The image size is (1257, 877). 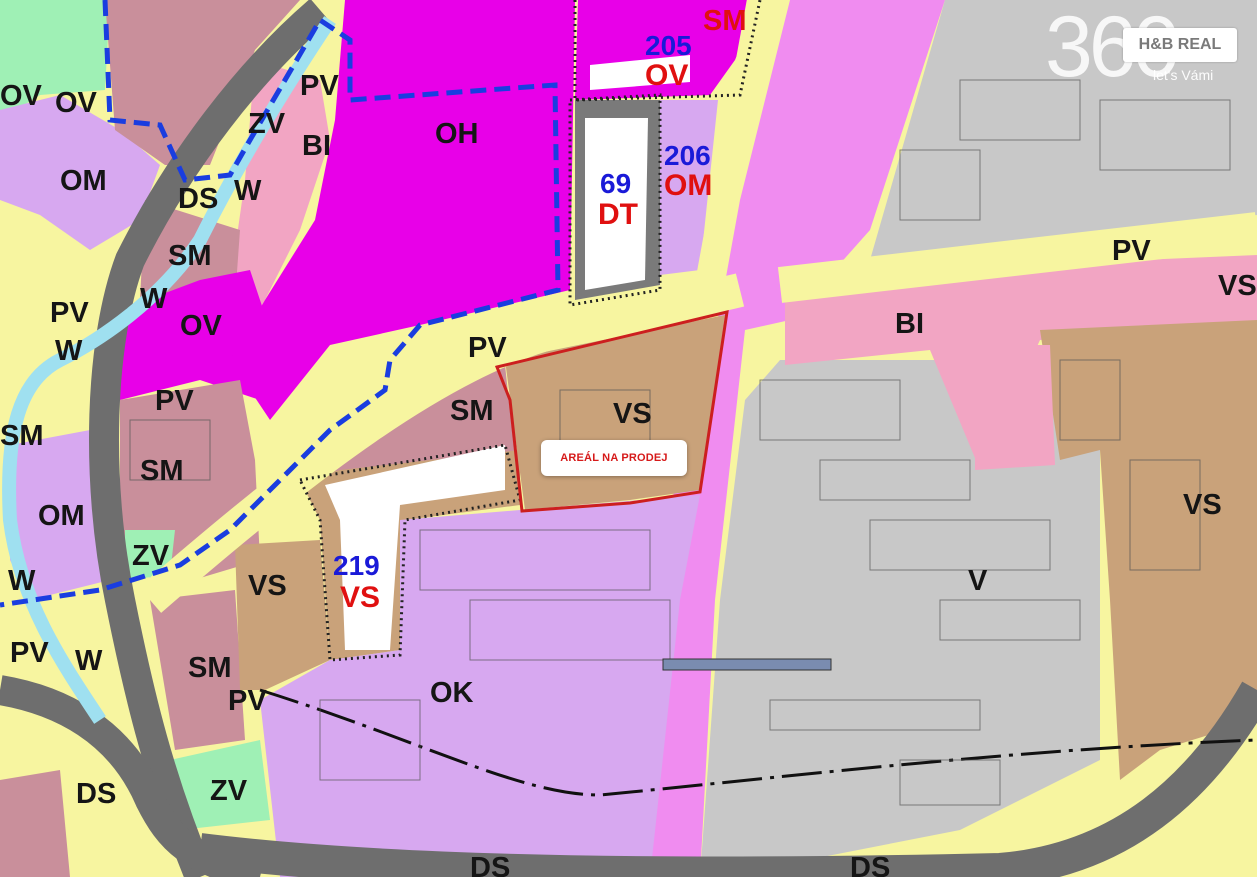 I want to click on sale-area-callout: AREÁL NA PRODEJ, so click(x=614, y=458).